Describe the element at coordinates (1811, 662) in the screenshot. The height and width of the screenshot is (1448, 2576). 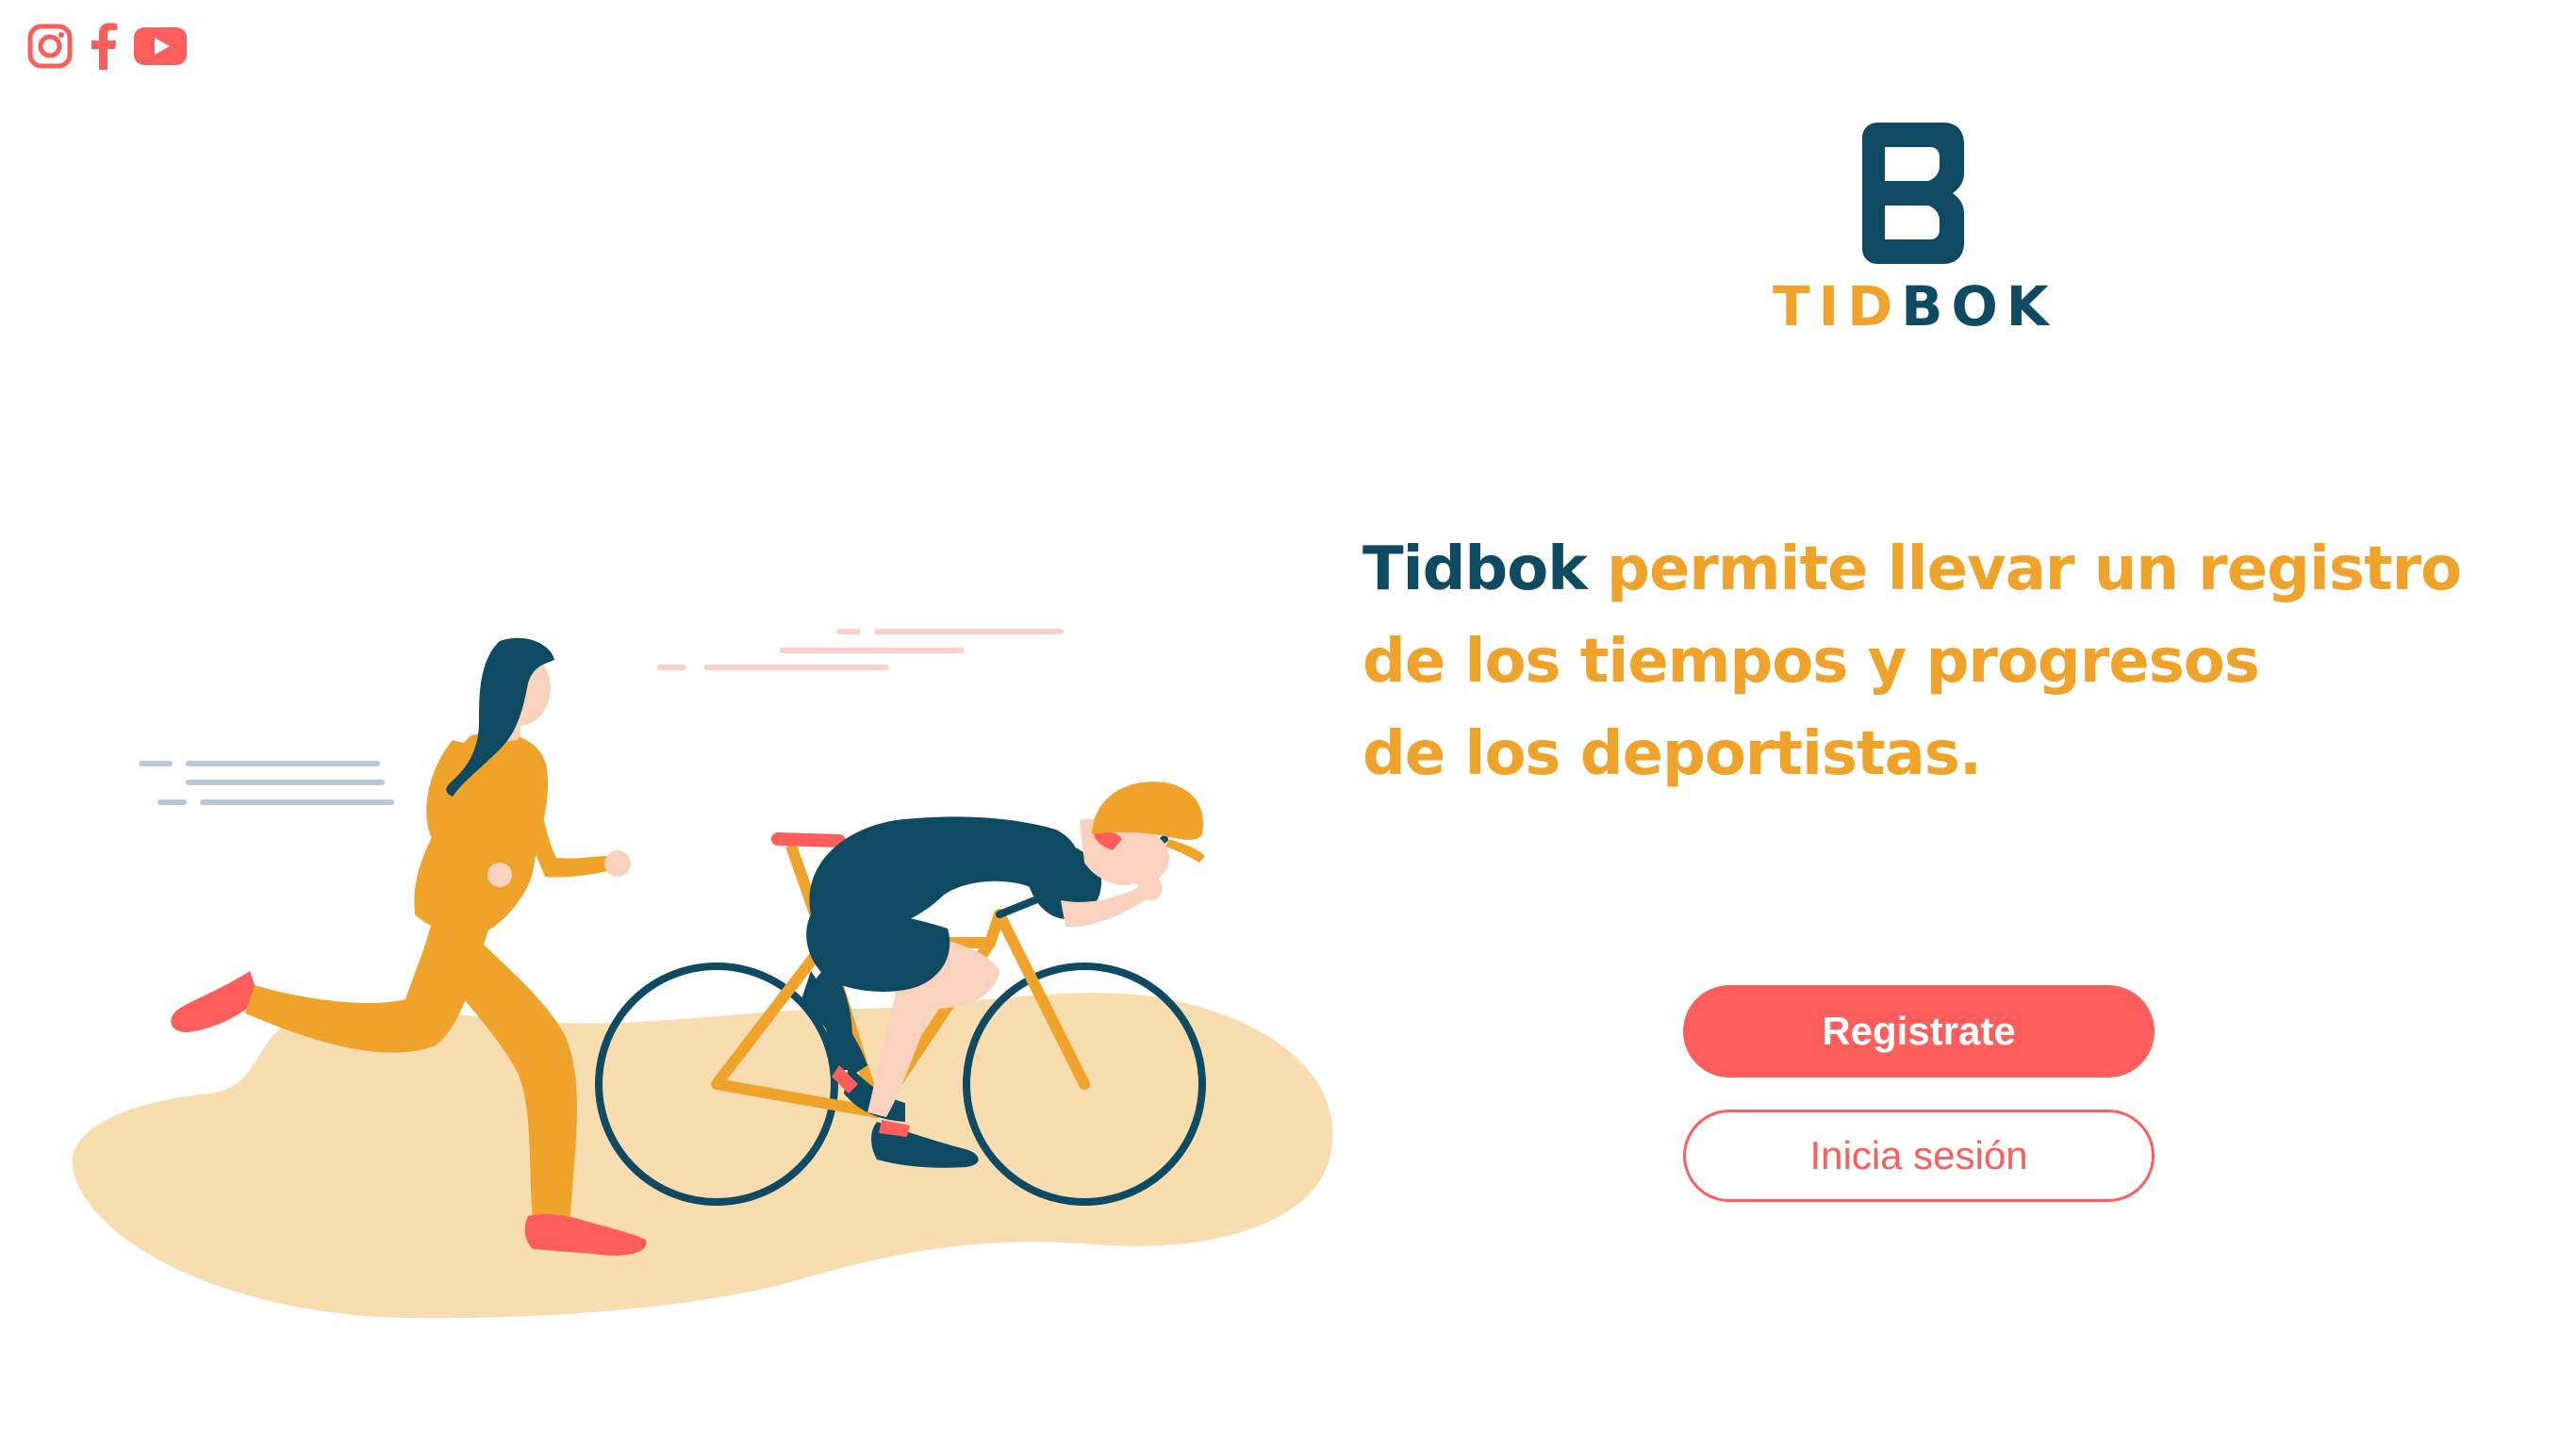
I see `headline-line-2: de los tiempos y progresos` at that location.